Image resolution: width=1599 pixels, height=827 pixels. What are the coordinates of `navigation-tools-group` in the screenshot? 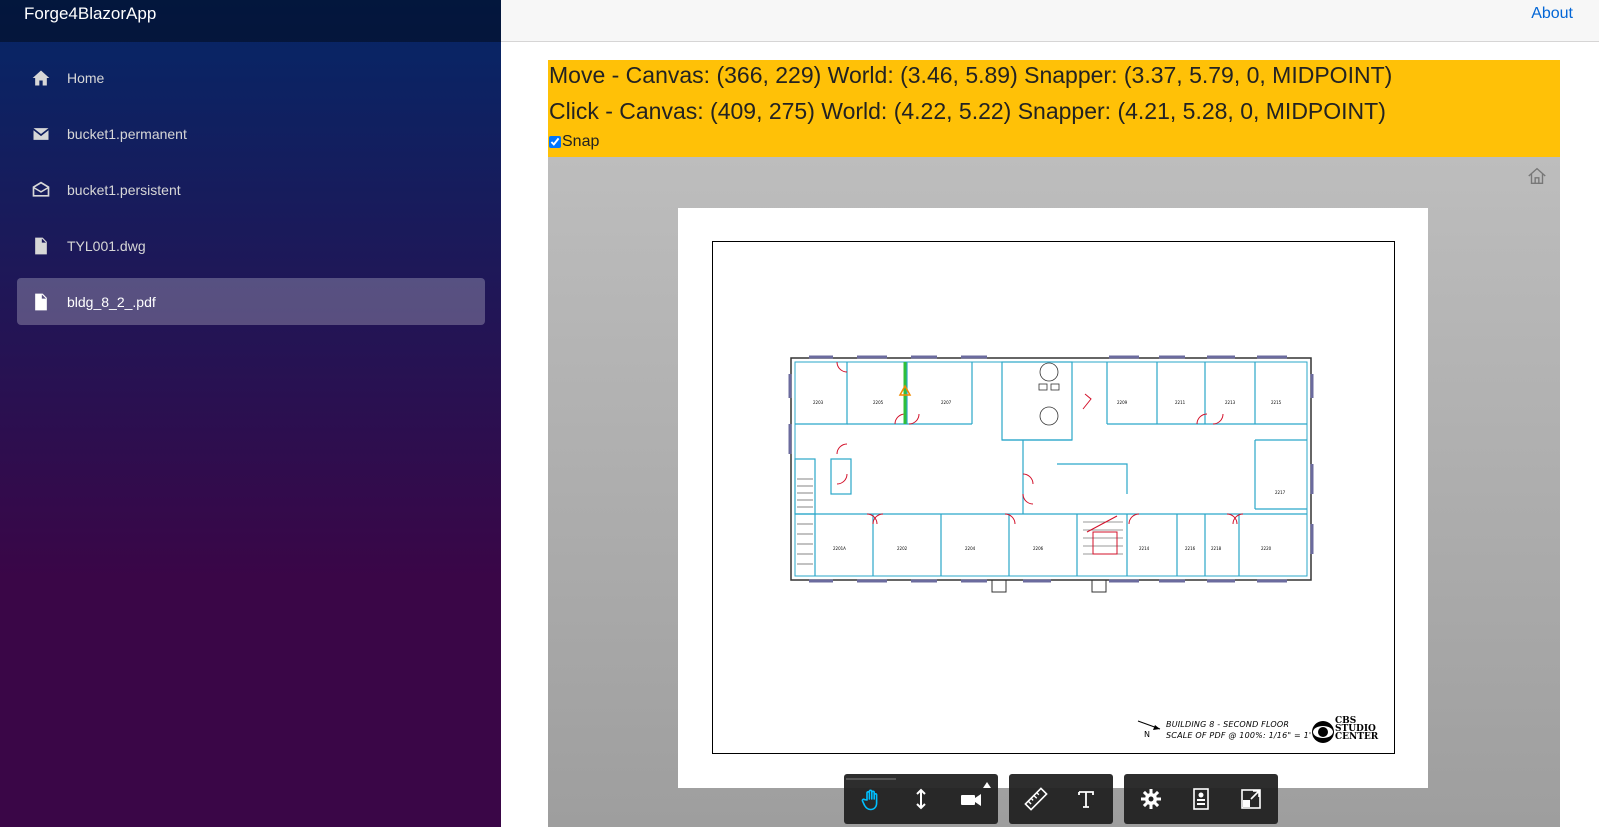 It's located at (921, 799).